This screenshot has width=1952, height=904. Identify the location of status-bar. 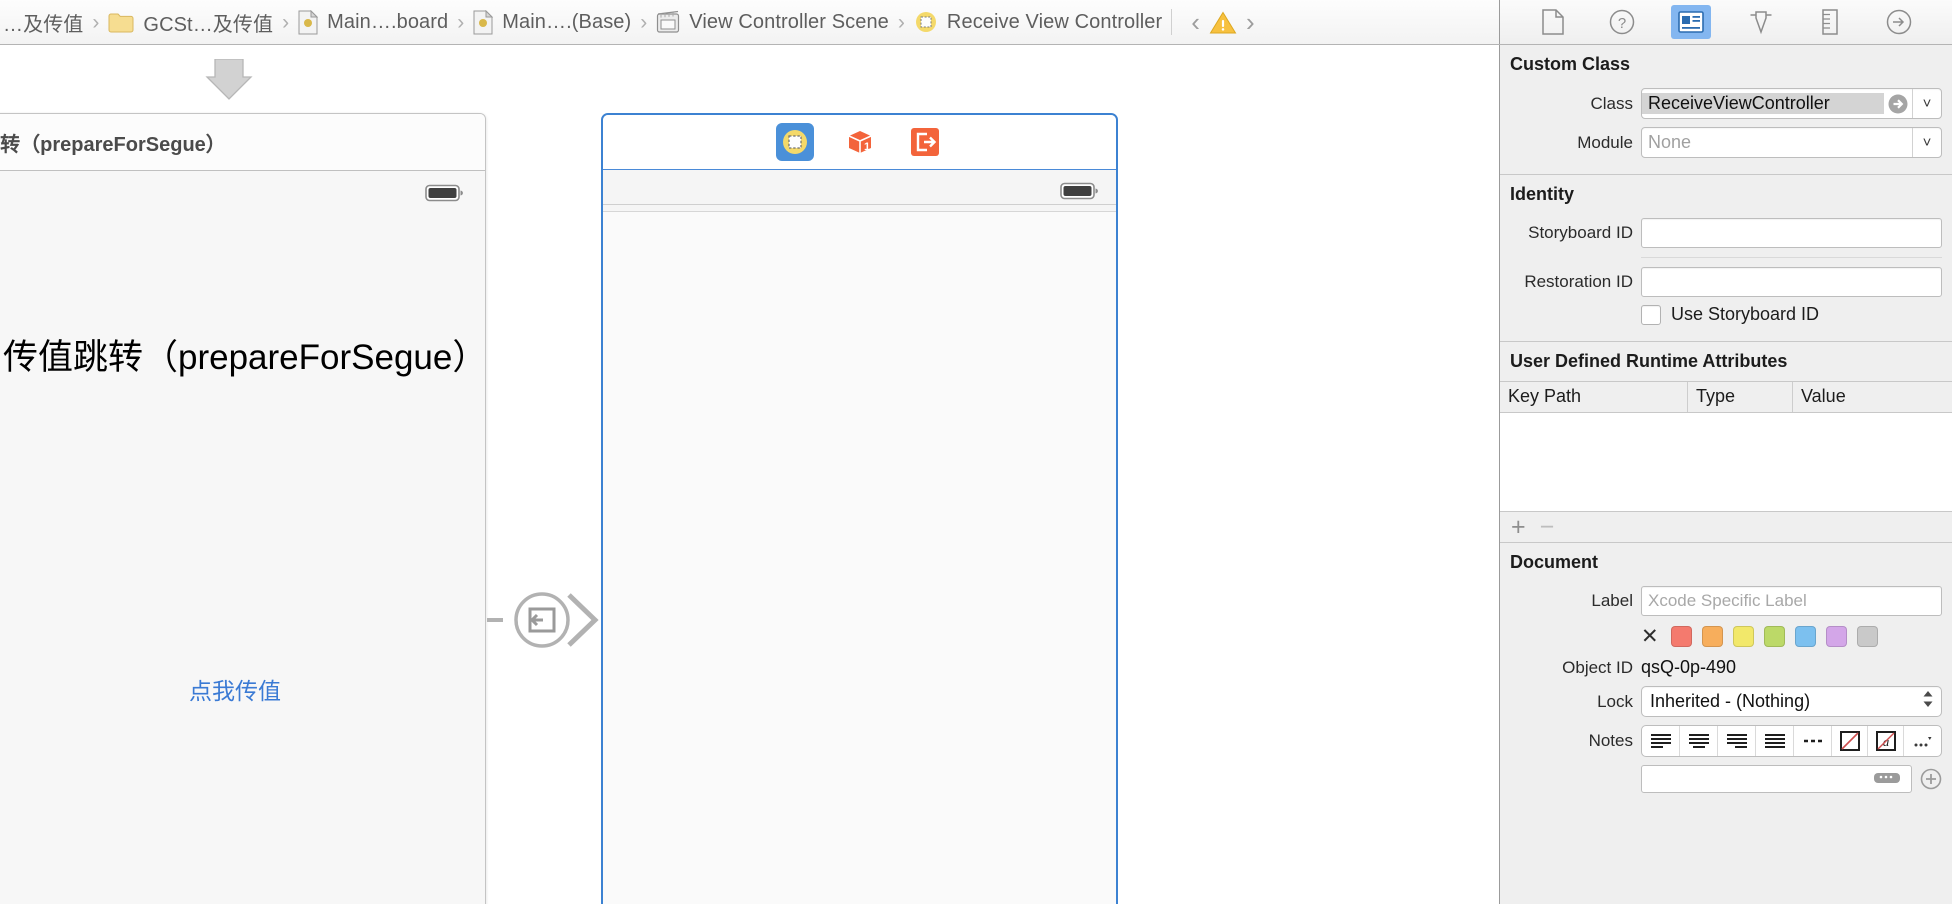
(242, 192).